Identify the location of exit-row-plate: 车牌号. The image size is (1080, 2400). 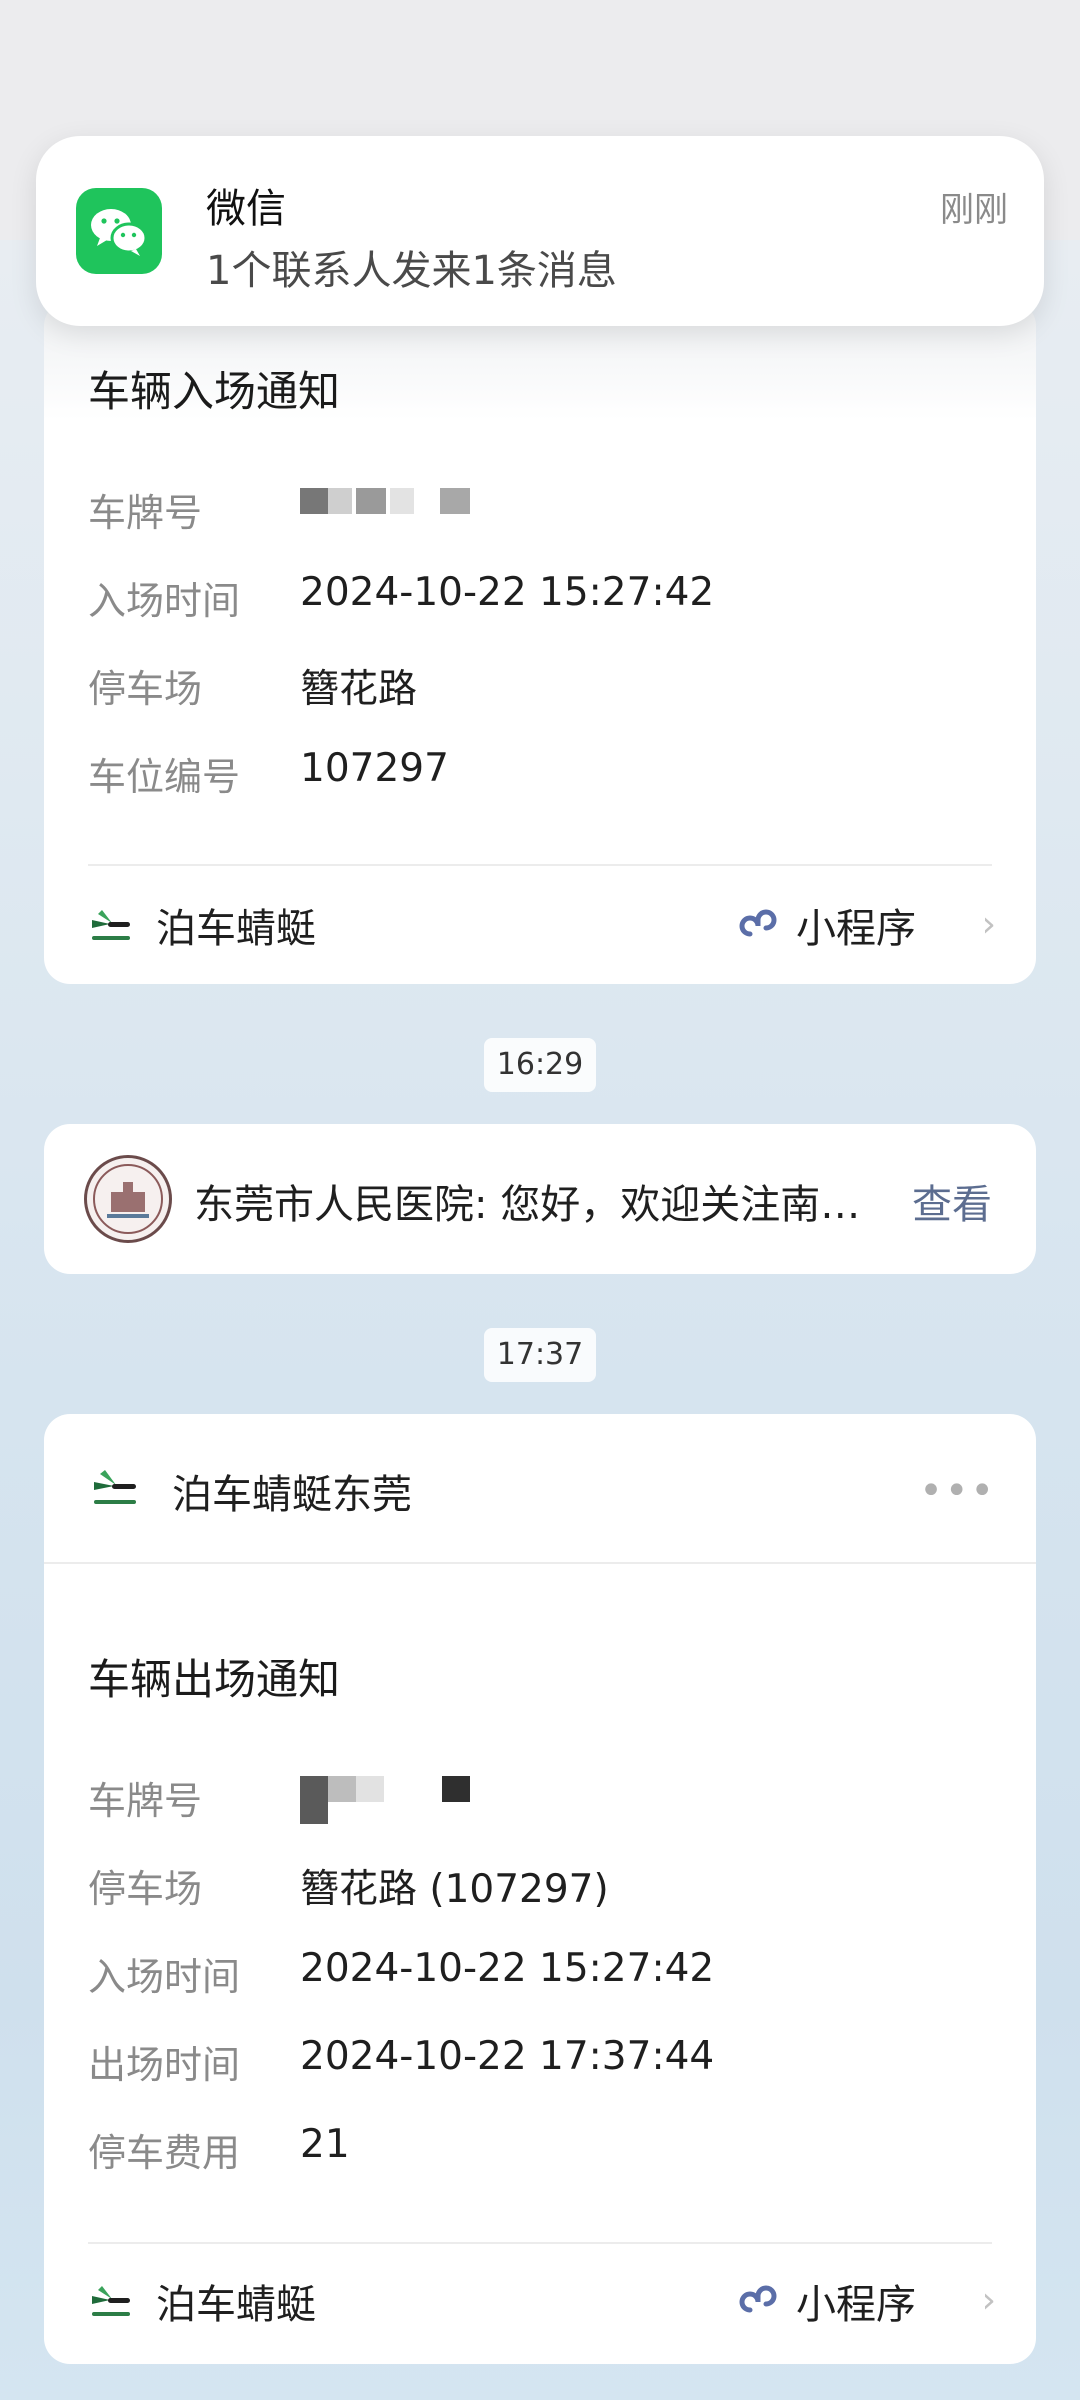
(542, 1800).